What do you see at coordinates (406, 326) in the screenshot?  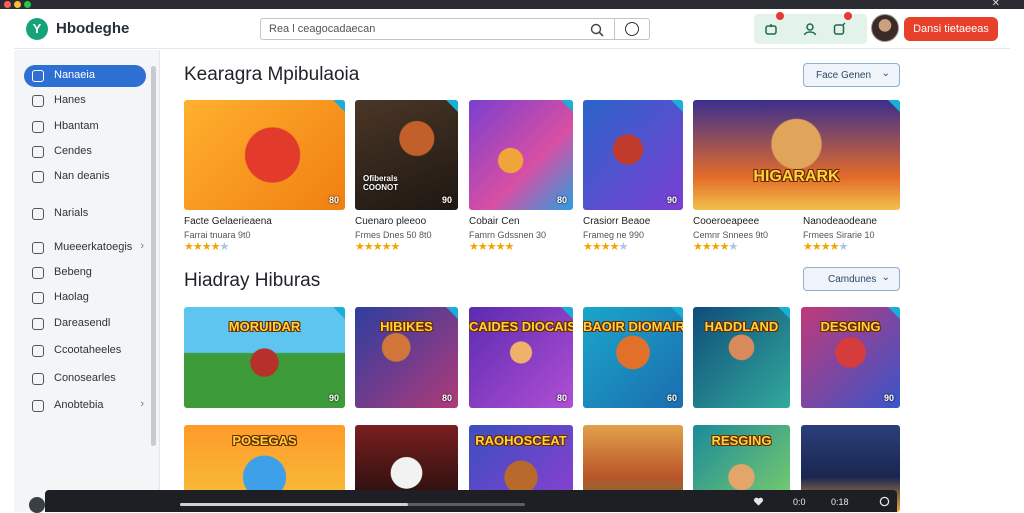 I see `card-banner-text: HIBIKES` at bounding box center [406, 326].